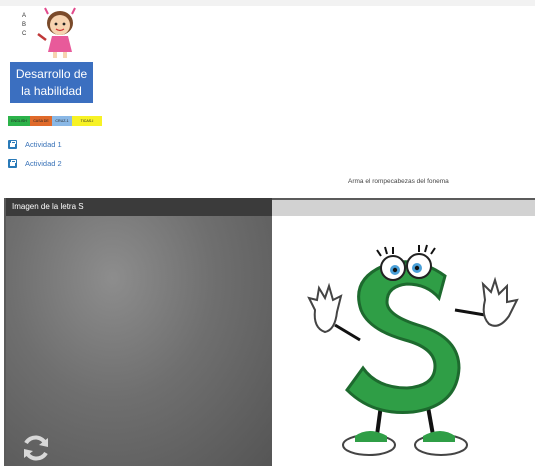 Image resolution: width=535 pixels, height=466 pixels. I want to click on skill-button-line1: Desarrollo de, so click(51, 73).